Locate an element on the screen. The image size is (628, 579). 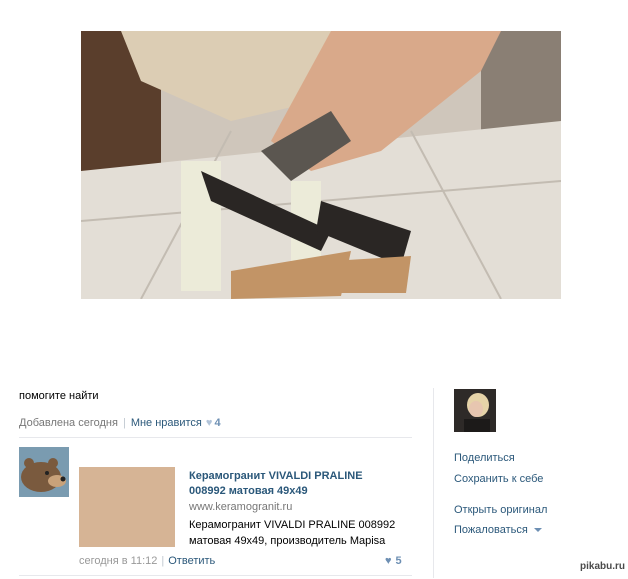
open-original-link: Открыть оригинал is located at coordinates (500, 510).